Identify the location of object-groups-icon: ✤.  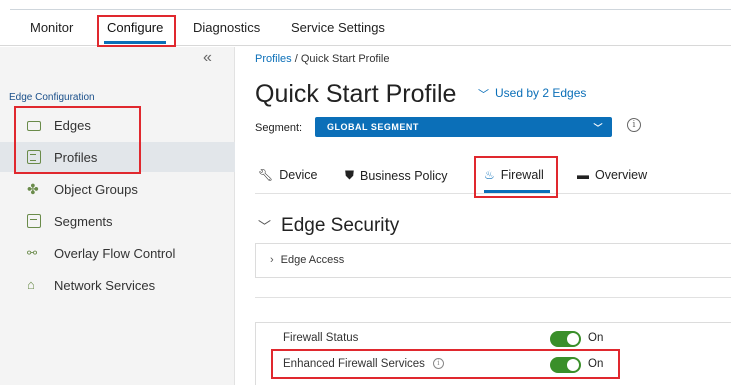
(33, 189).